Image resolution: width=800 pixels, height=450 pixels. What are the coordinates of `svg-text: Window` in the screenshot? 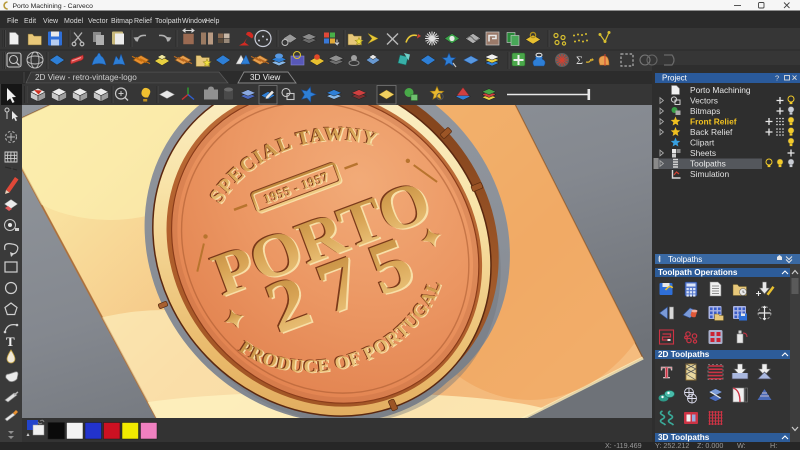 It's located at (195, 21).